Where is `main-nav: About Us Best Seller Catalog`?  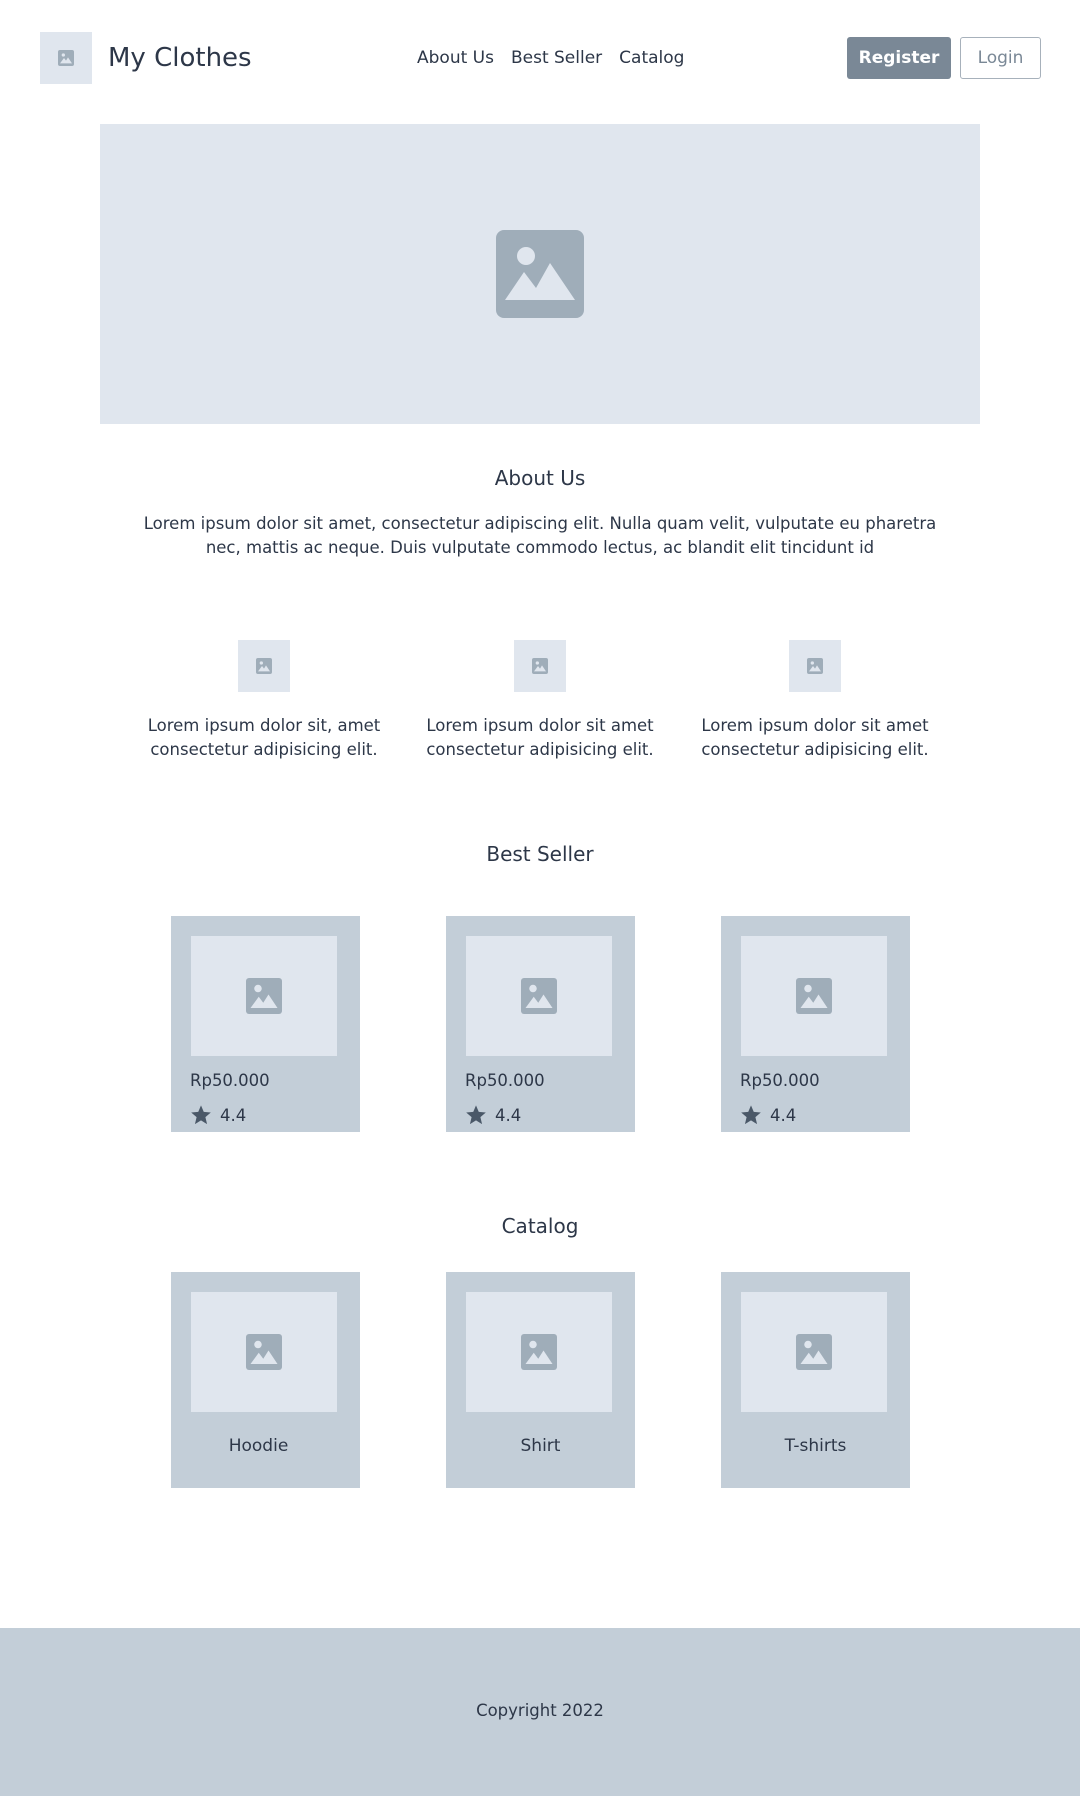
main-nav: About Us Best Seller Catalog is located at coordinates (550, 58).